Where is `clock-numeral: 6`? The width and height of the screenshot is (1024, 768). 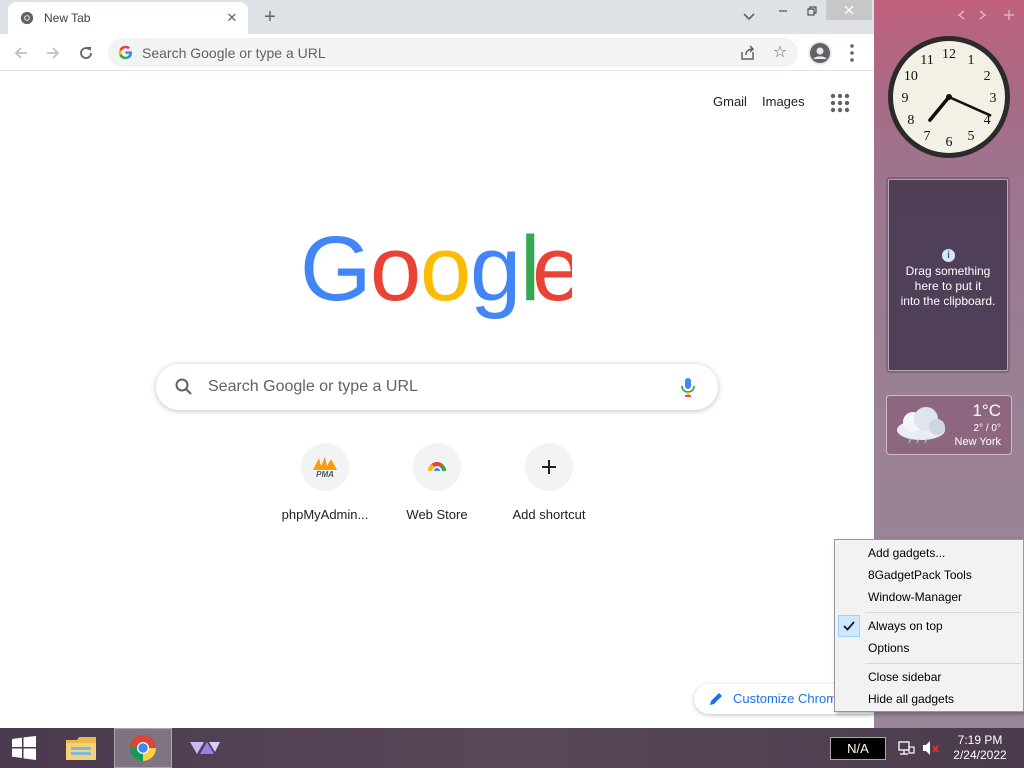 clock-numeral: 6 is located at coordinates (949, 142).